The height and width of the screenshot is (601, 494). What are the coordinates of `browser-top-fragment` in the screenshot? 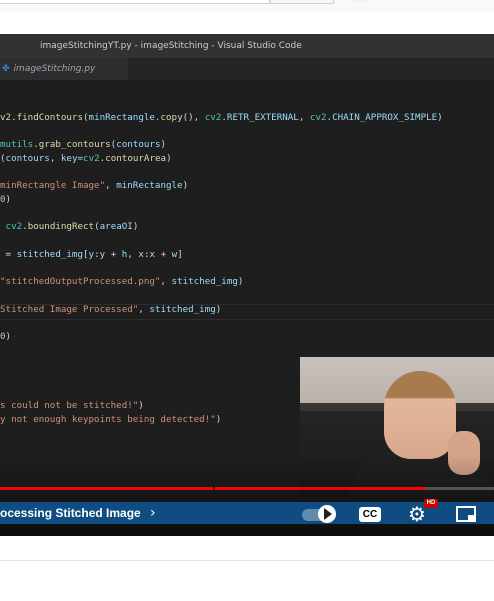 It's located at (247, 6).